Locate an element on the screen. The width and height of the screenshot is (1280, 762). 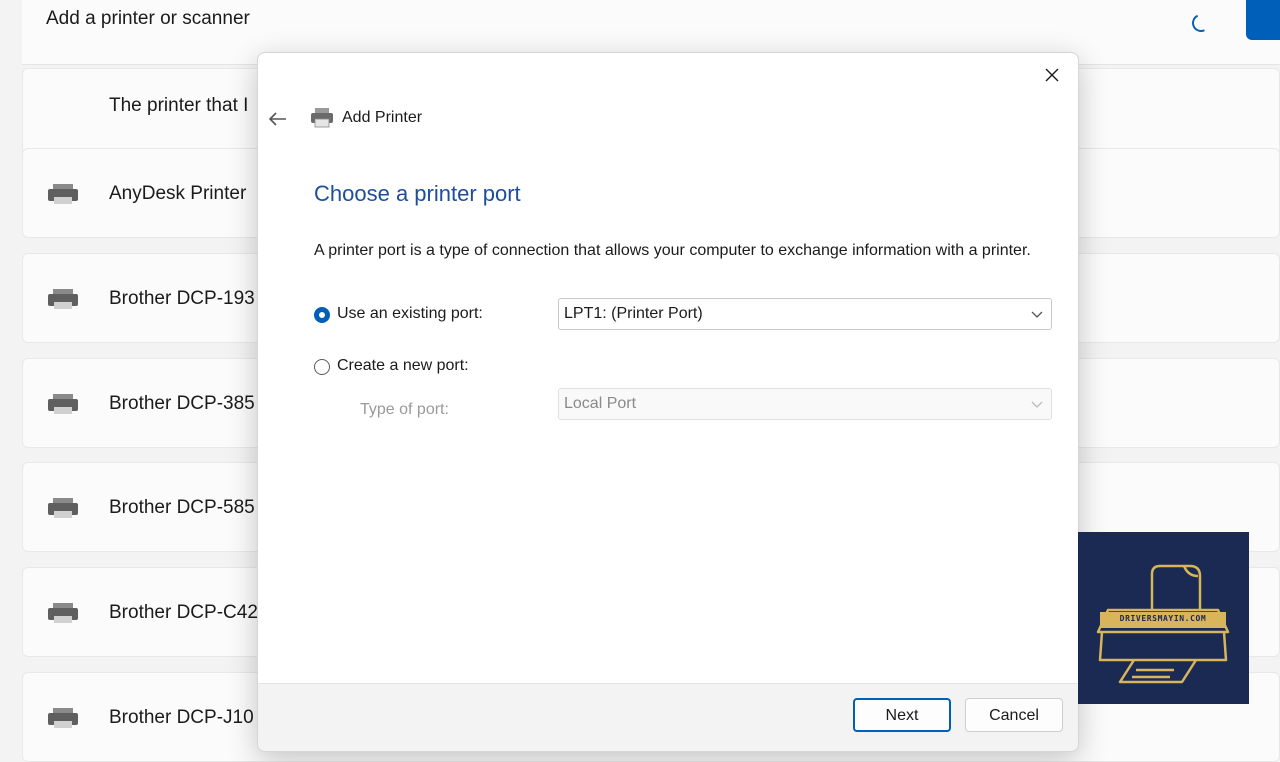
back-button is located at coordinates (278, 119).